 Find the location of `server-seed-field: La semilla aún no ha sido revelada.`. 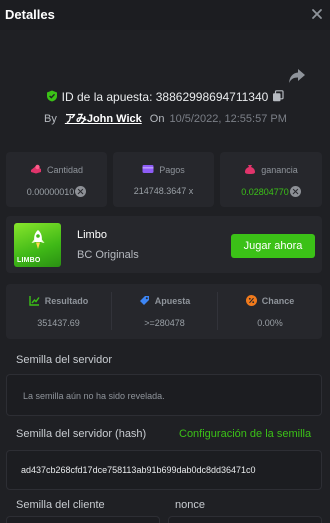

server-seed-field: La semilla aún no ha sido revelada. is located at coordinates (164, 395).